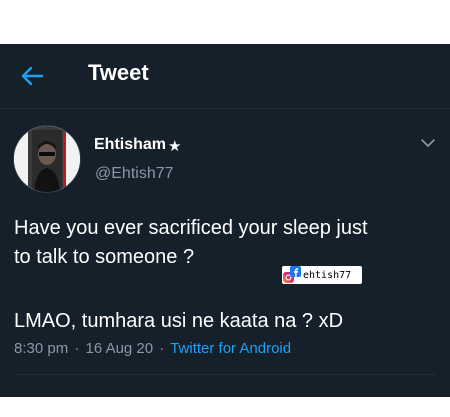  I want to click on tweet-date: 16 Aug 20, so click(119, 348).